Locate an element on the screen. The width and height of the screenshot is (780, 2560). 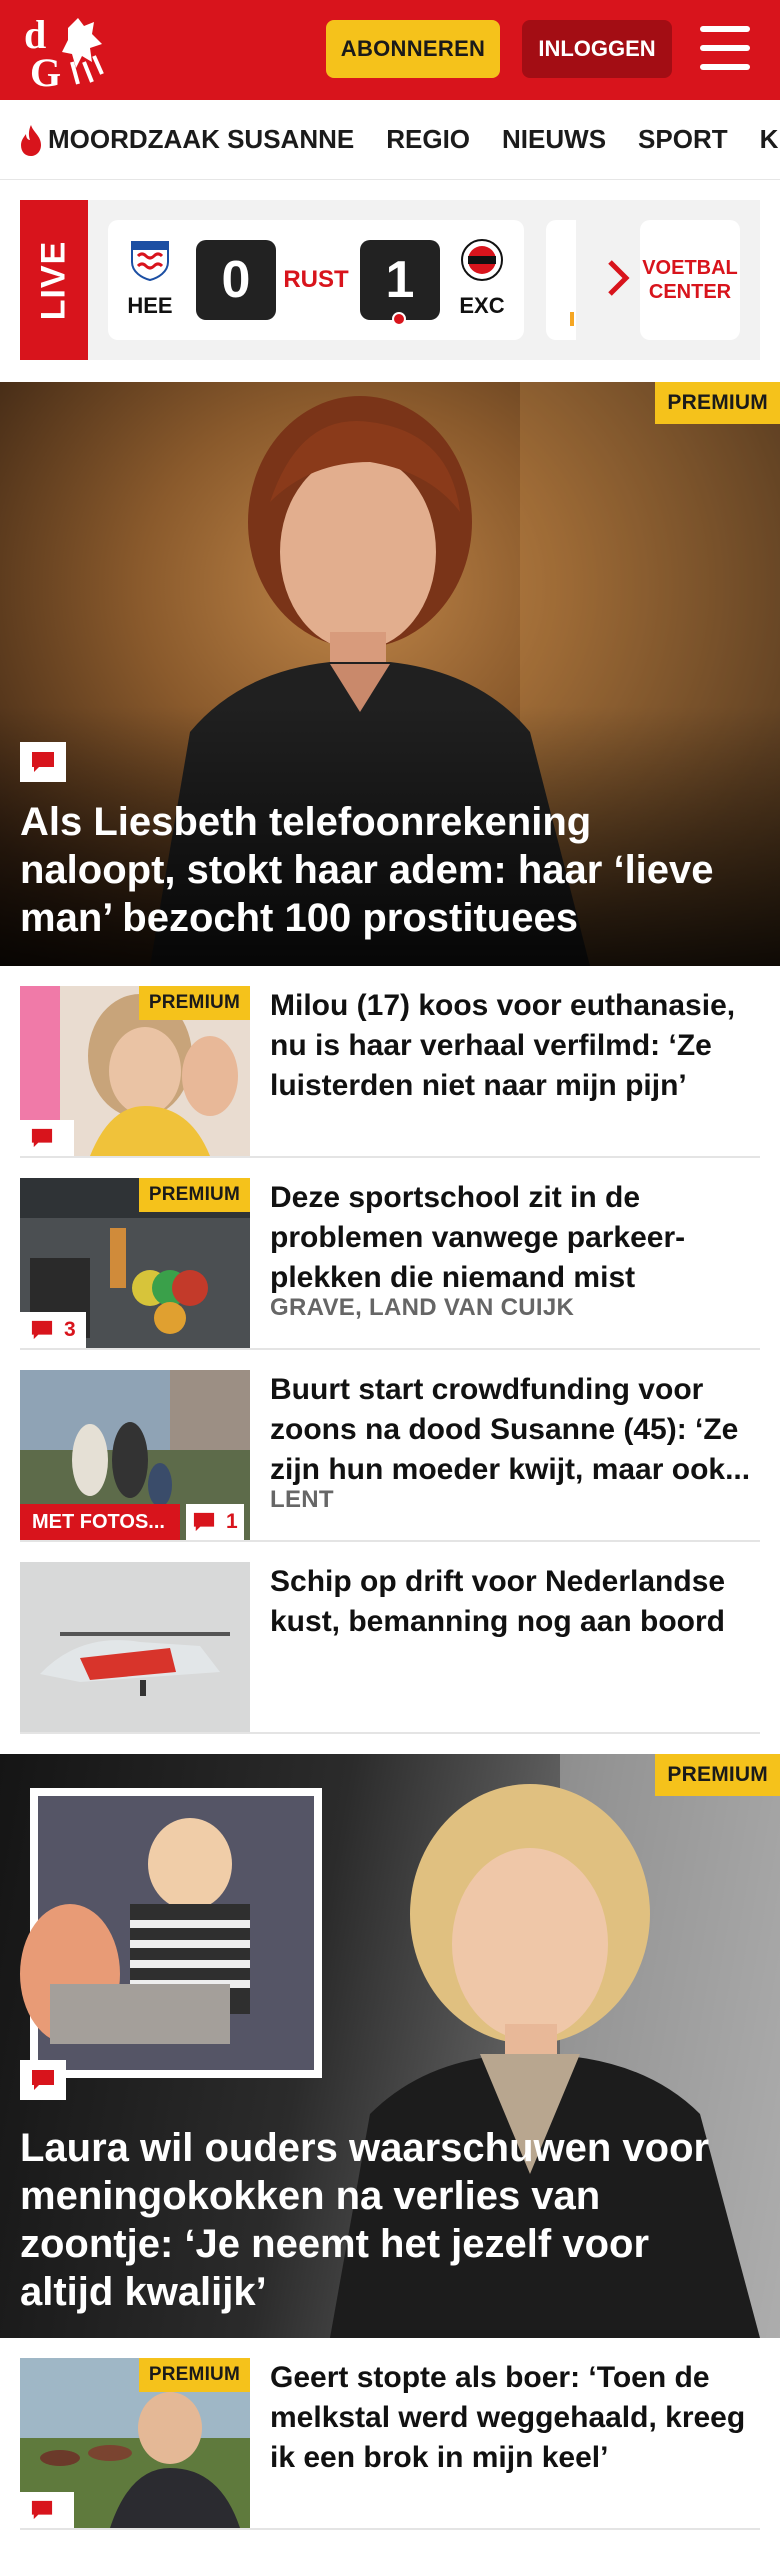
nav-item-nieuws: NIEUWS is located at coordinates (554, 139).